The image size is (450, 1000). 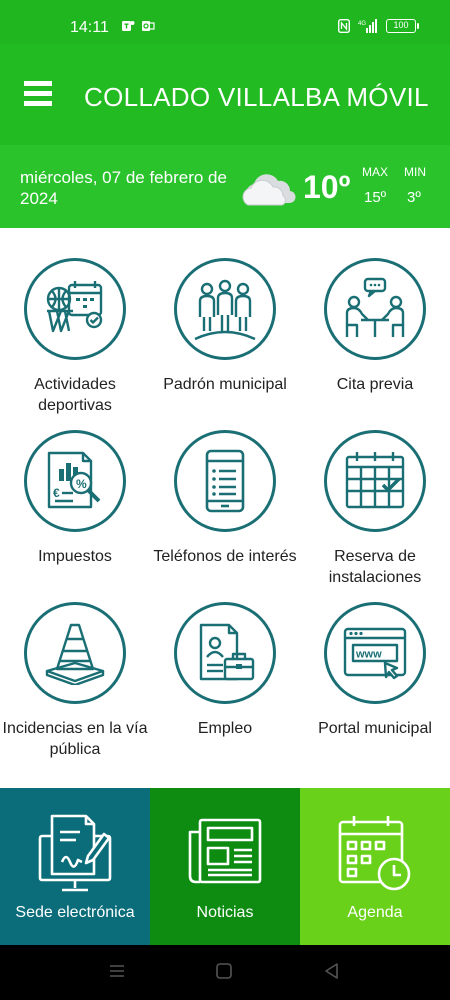 I want to click on tile-portal-municipal: www Portal municipal, so click(x=375, y=658).